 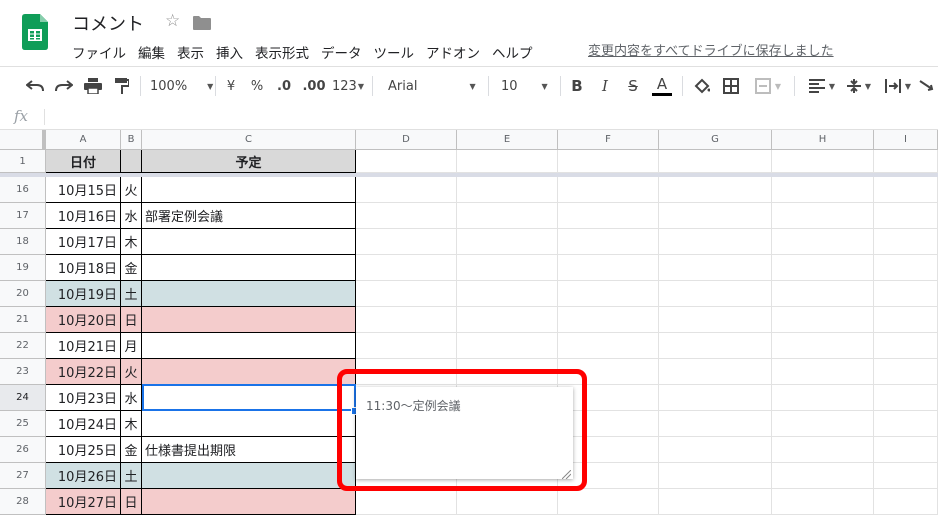 I want to click on row-header: 20, so click(x=23, y=294).